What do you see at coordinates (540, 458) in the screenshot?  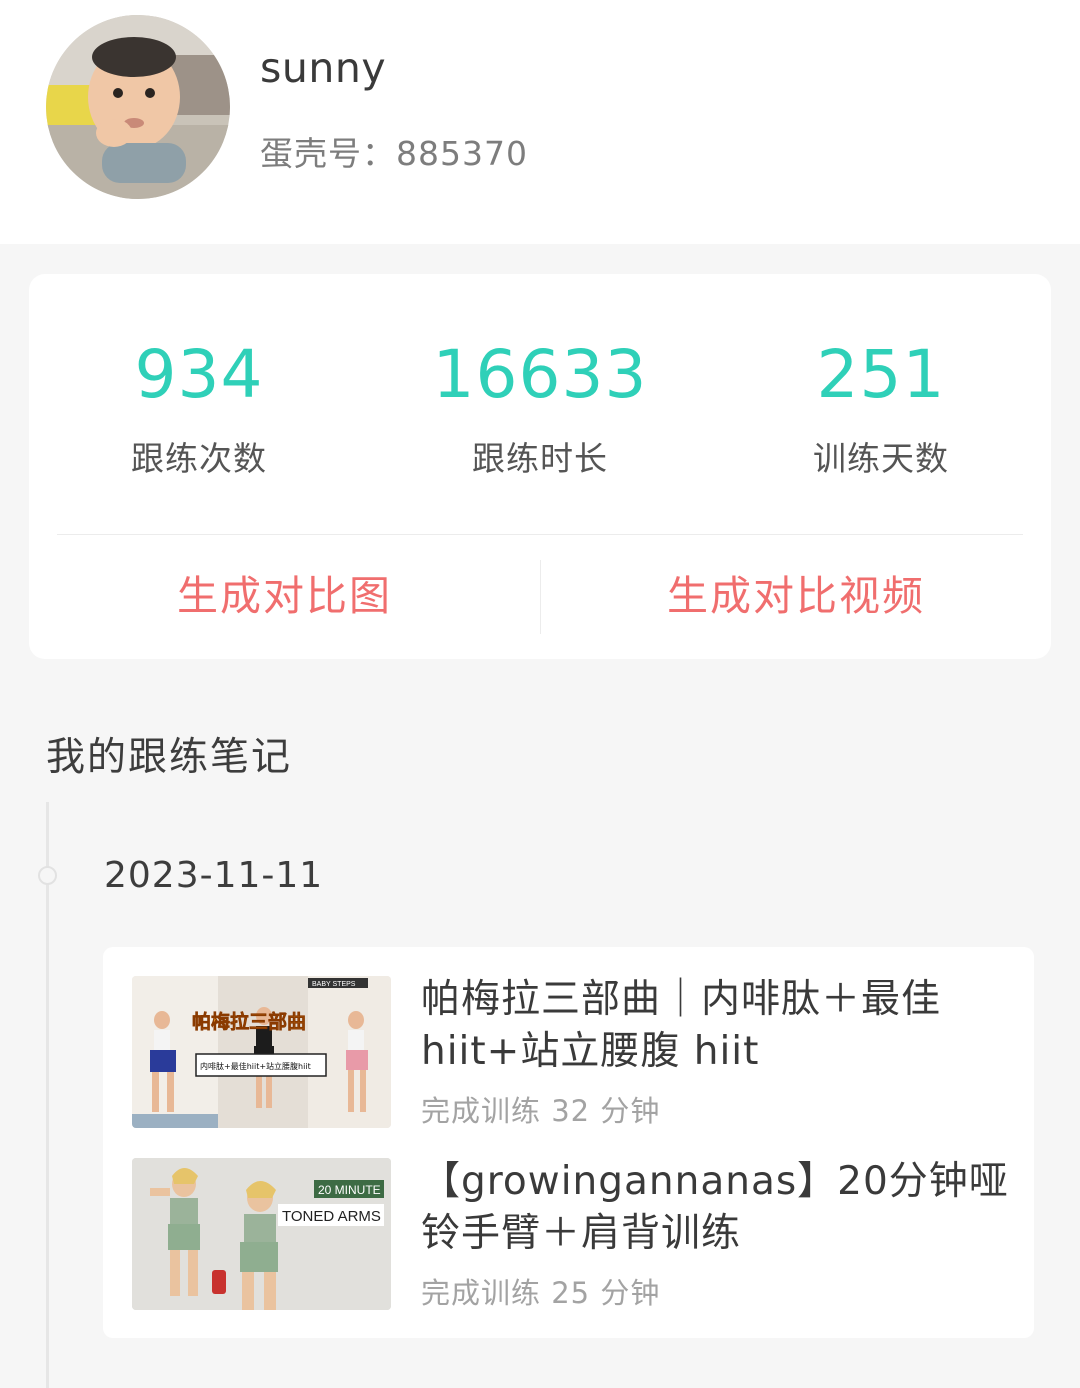 I see `stat-label: 跟练时长` at bounding box center [540, 458].